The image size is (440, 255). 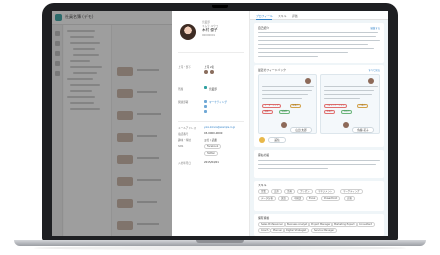 What do you see at coordinates (264, 28) in the screenshot?
I see `intro-title: 自己紹介` at bounding box center [264, 28].